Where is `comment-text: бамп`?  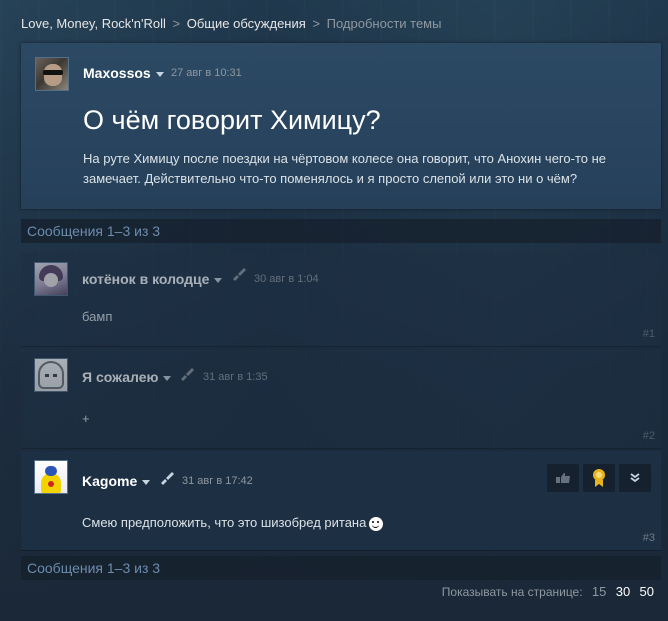 comment-text: бамп is located at coordinates (97, 316).